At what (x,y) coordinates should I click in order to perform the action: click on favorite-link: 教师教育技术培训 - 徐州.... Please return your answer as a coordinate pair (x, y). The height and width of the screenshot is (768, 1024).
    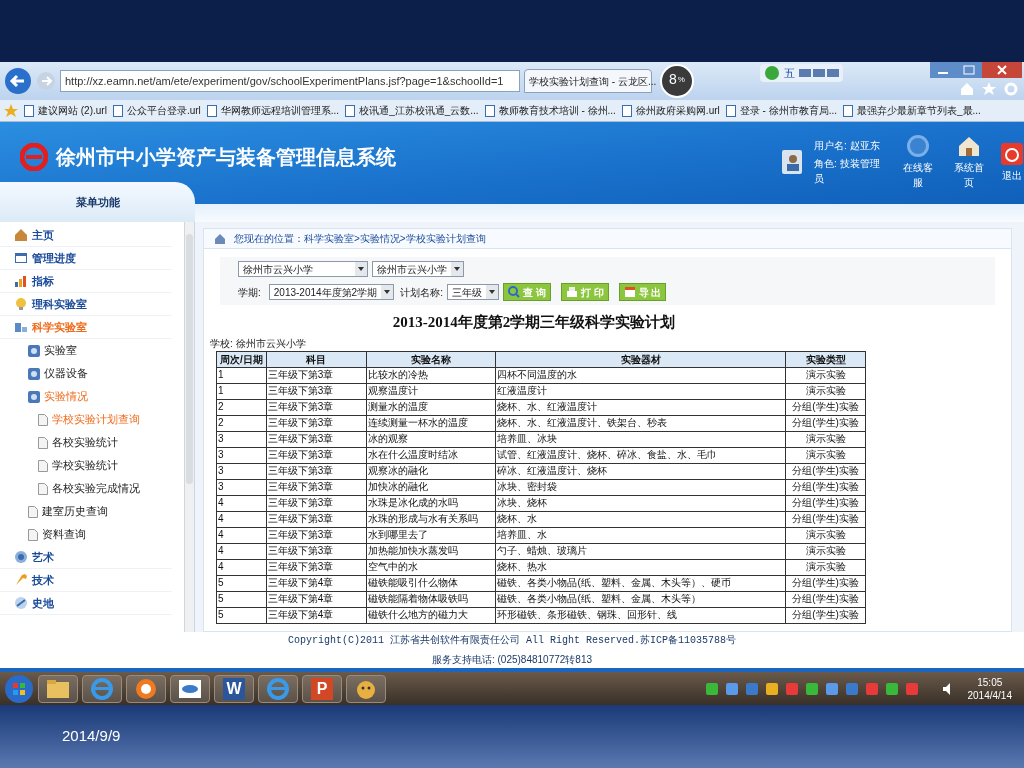
    Looking at the image, I should click on (550, 110).